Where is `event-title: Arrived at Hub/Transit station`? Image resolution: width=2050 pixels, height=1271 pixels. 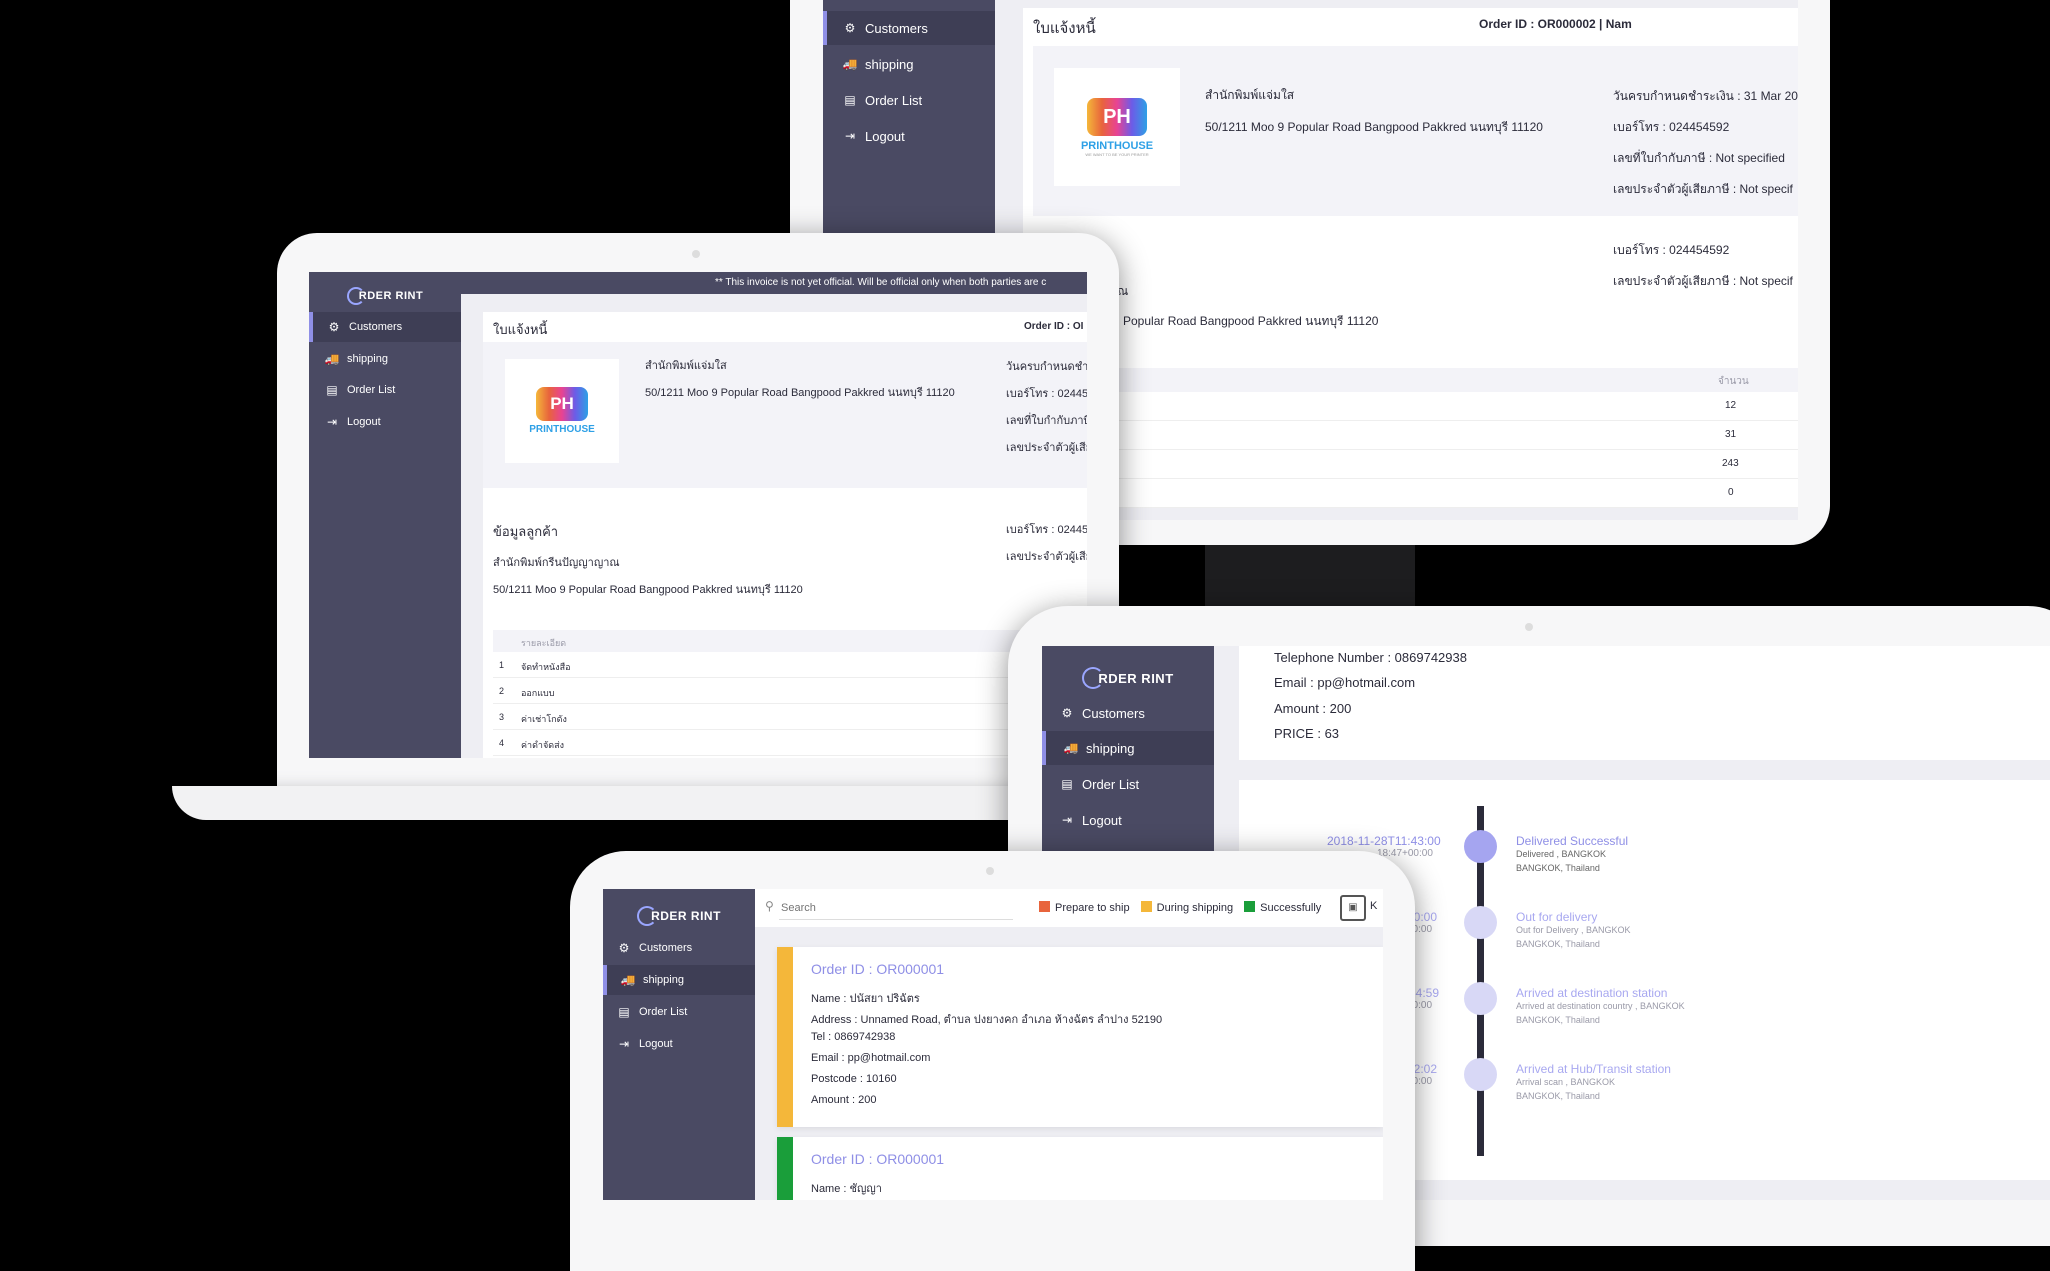 event-title: Arrived at Hub/Transit station is located at coordinates (1593, 1069).